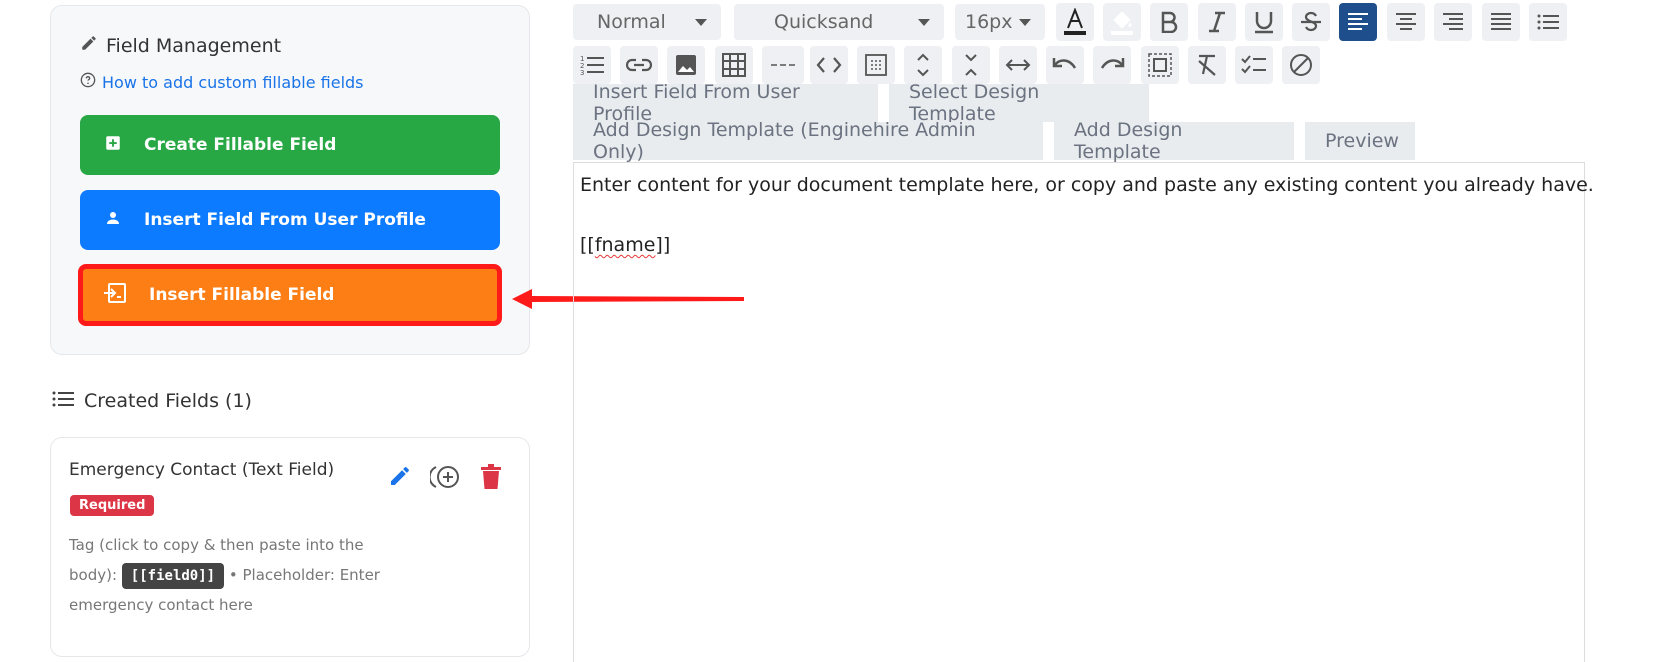  I want to click on login-icon, so click(115, 295).